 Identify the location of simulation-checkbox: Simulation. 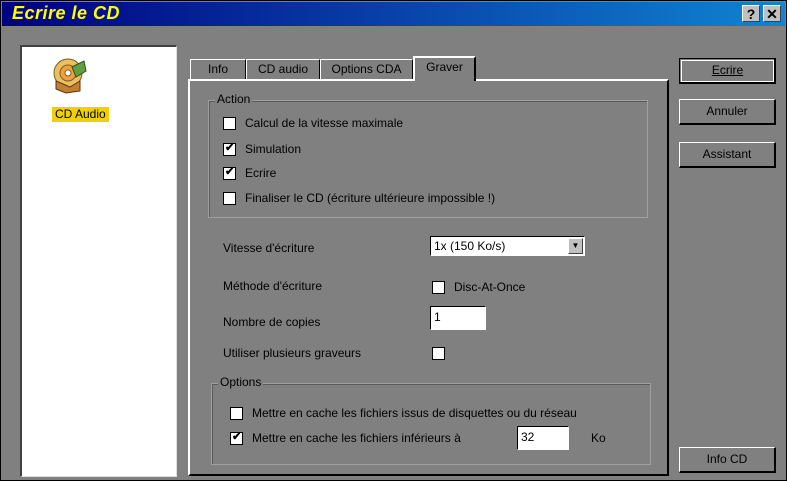
(262, 149).